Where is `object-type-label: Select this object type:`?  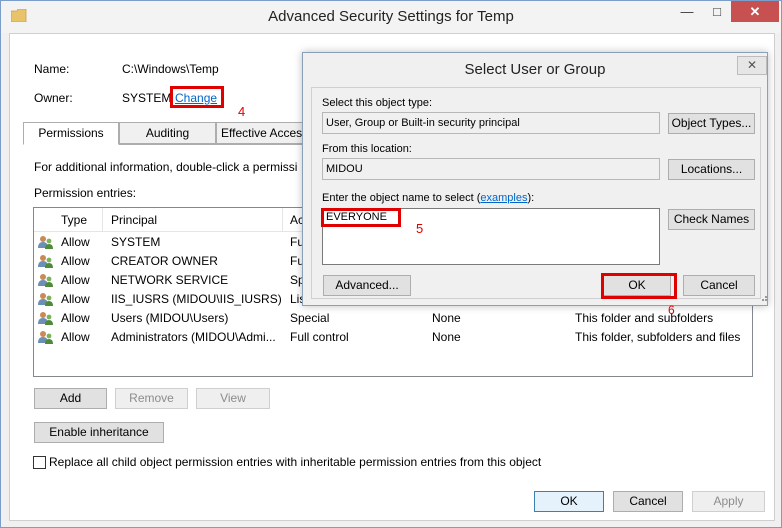 object-type-label: Select this object type: is located at coordinates (377, 103).